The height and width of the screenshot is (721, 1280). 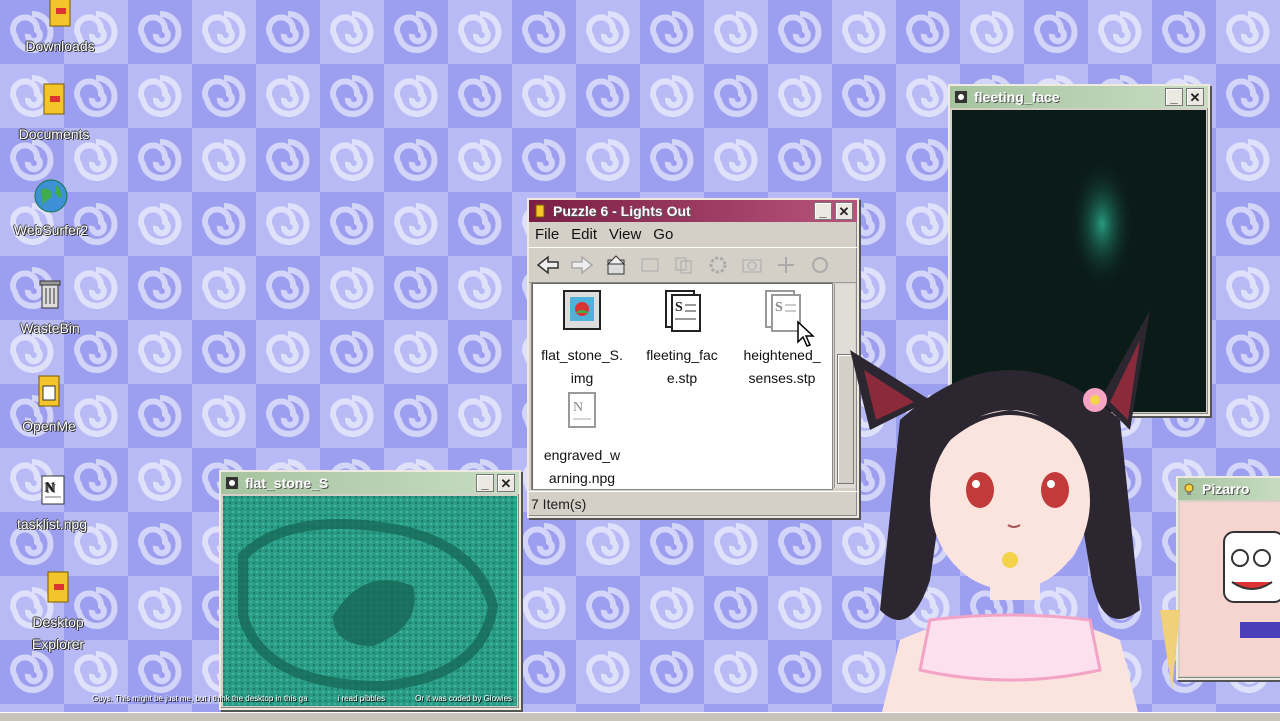 I want to click on title-bar: Pizarro, so click(x=1229, y=489).